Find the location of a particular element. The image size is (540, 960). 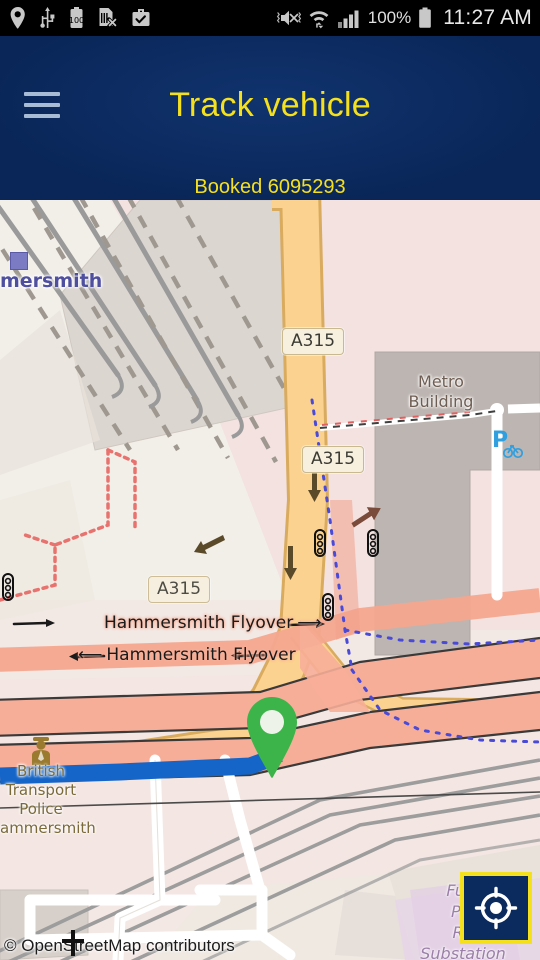

status-bar-right-icons: 100% 11:27 AM is located at coordinates (407, 18).